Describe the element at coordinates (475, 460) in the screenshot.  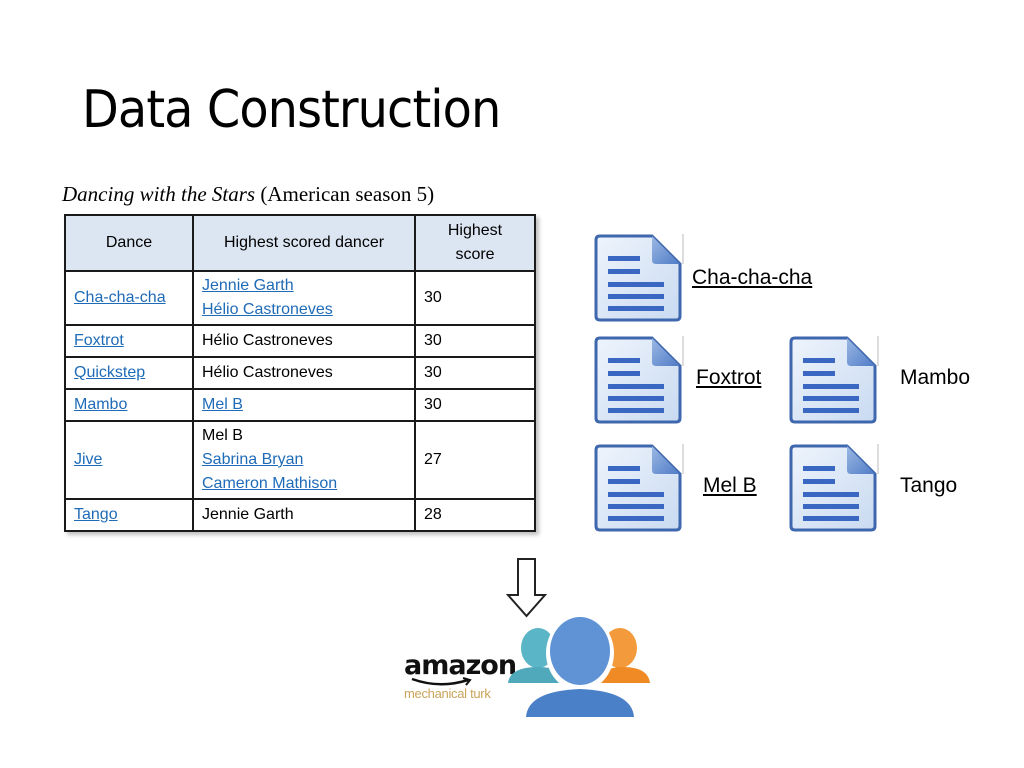
I see `score-cell: 27` at that location.